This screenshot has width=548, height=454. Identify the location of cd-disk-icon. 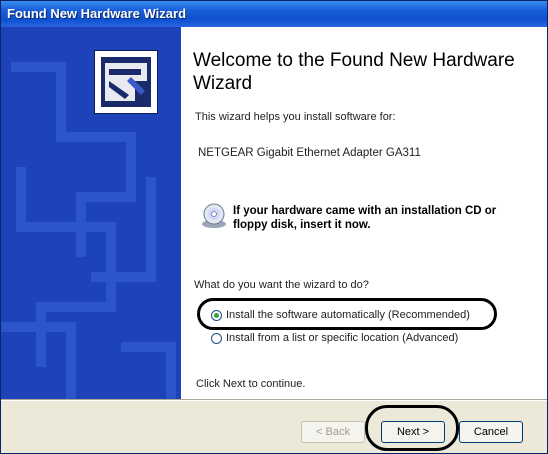
(214, 215).